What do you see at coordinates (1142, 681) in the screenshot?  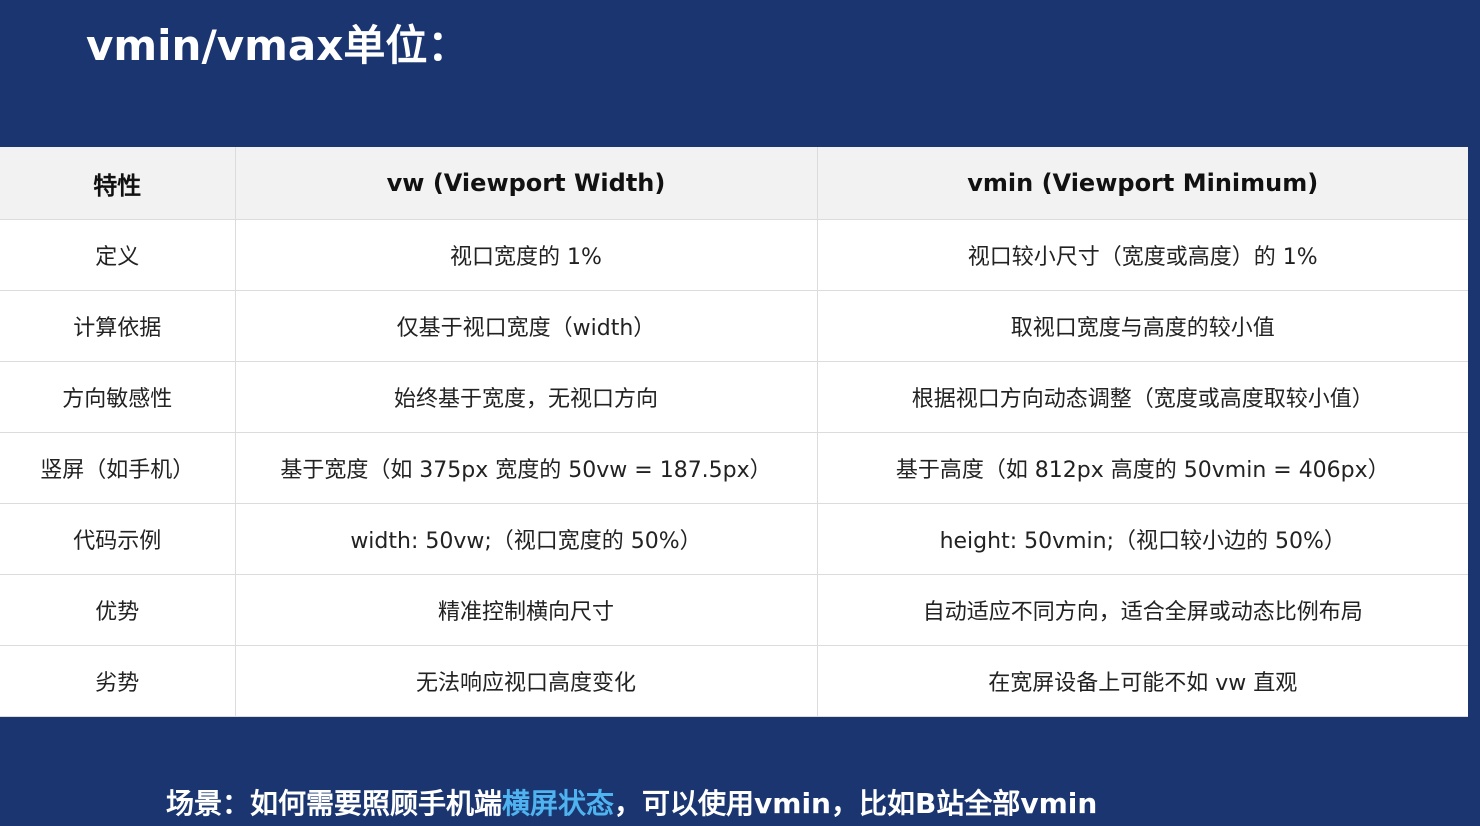 I see `vmin-cell: 在宽屏设备上可能不如 vw 直观` at bounding box center [1142, 681].